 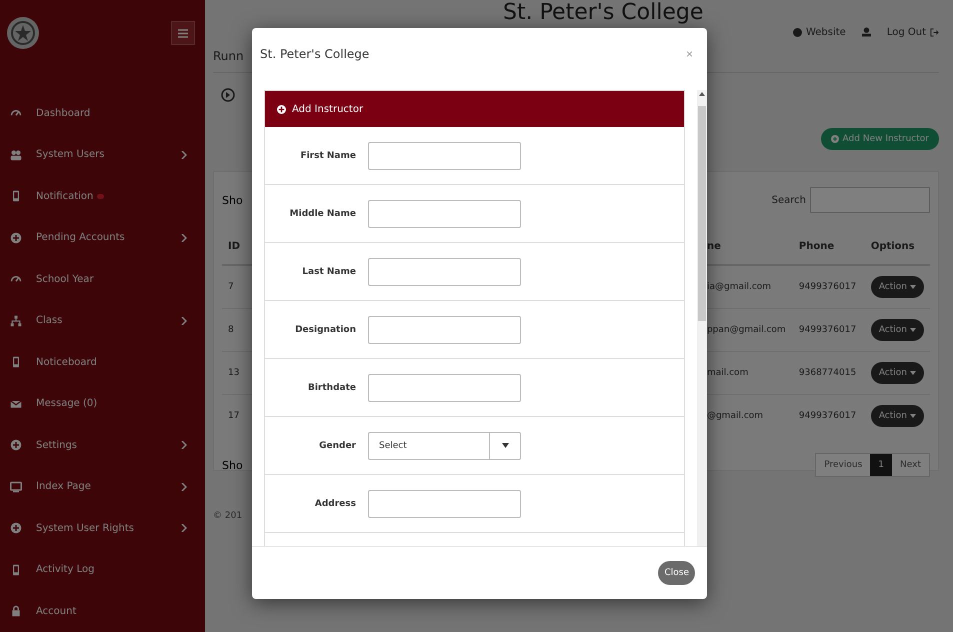 I want to click on sidebar-item: Index Page, so click(x=102, y=487).